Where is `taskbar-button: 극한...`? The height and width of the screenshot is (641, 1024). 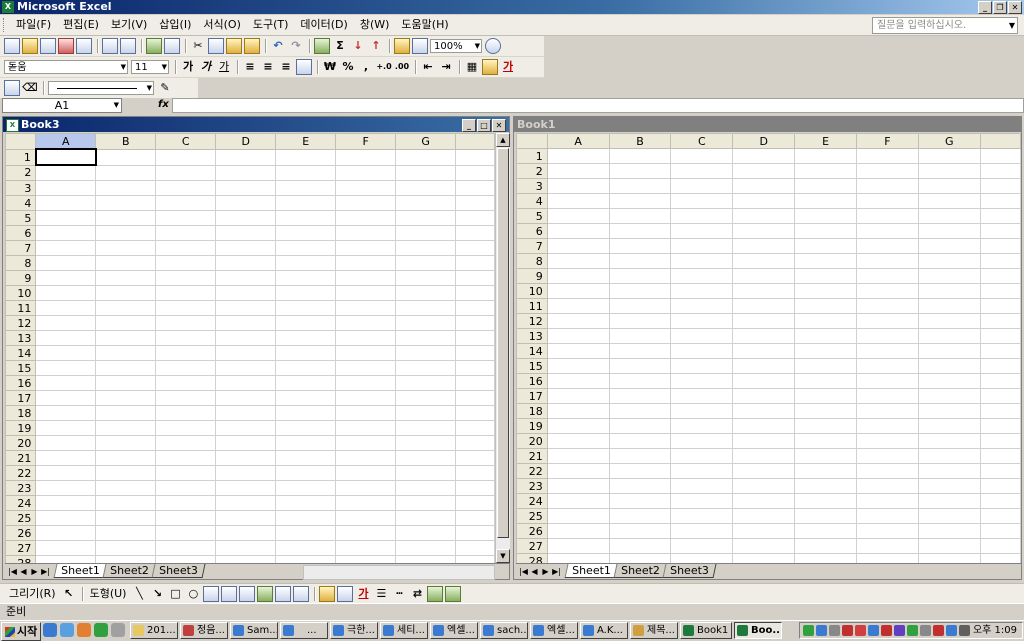
taskbar-button: 극한... is located at coordinates (354, 630).